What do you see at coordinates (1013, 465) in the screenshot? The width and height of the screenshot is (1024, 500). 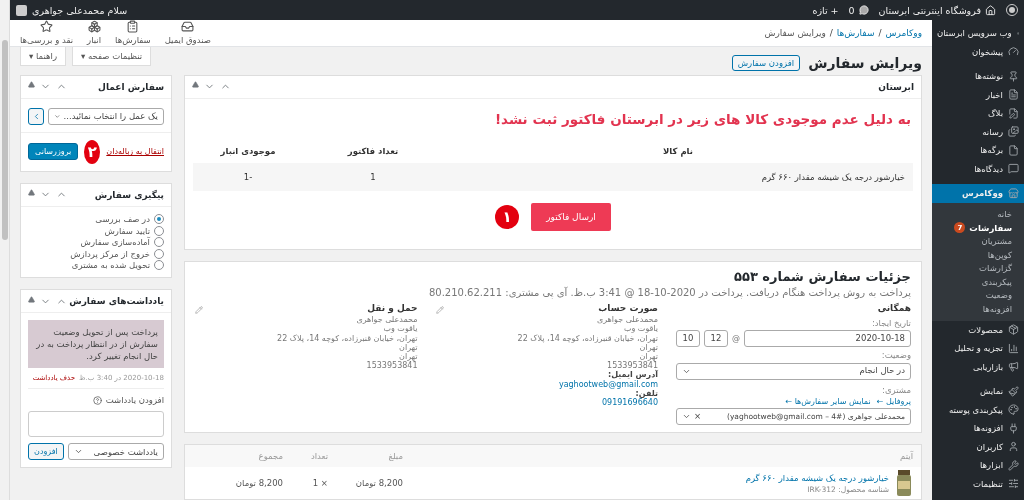 I see `wrench-icon` at bounding box center [1013, 465].